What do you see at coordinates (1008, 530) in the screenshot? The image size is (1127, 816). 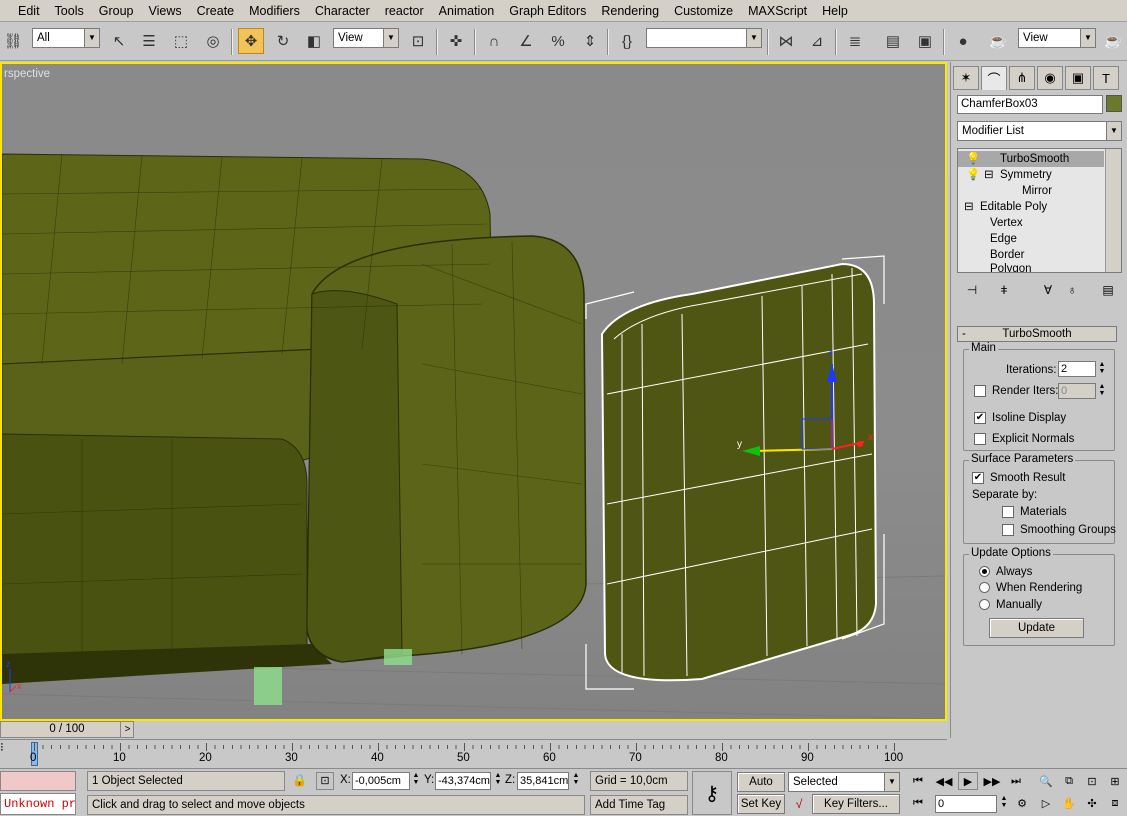 I see `smoothing-groups-checkbox` at bounding box center [1008, 530].